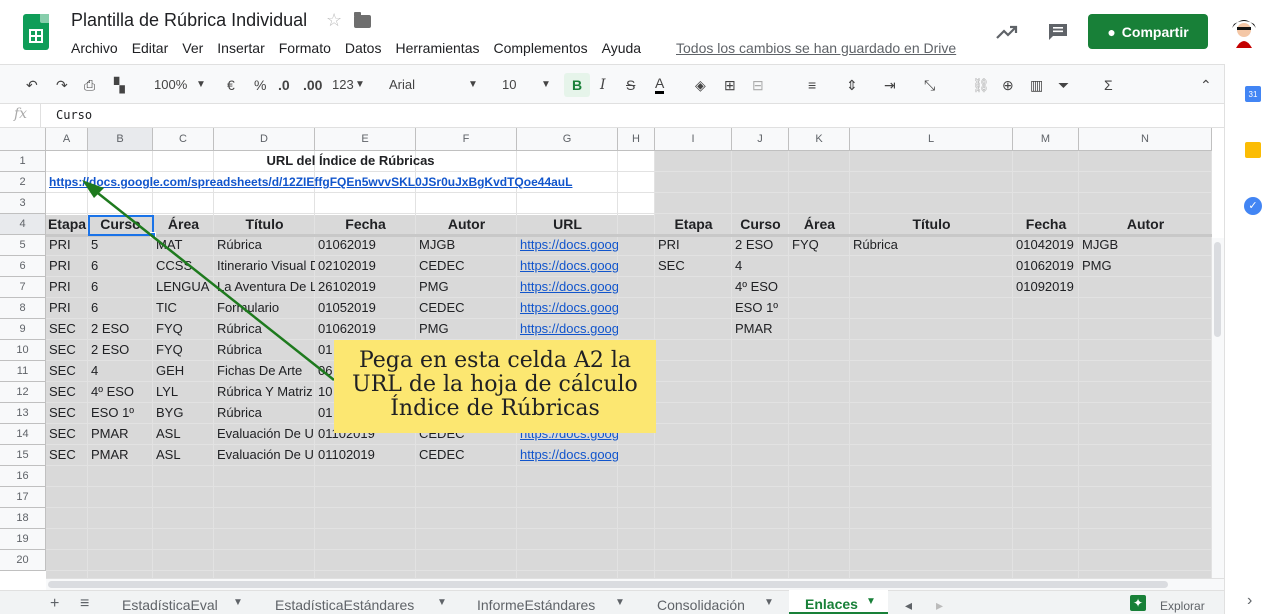 The image size is (1280, 614). What do you see at coordinates (402, 85) in the screenshot?
I see `font-select: Arial` at bounding box center [402, 85].